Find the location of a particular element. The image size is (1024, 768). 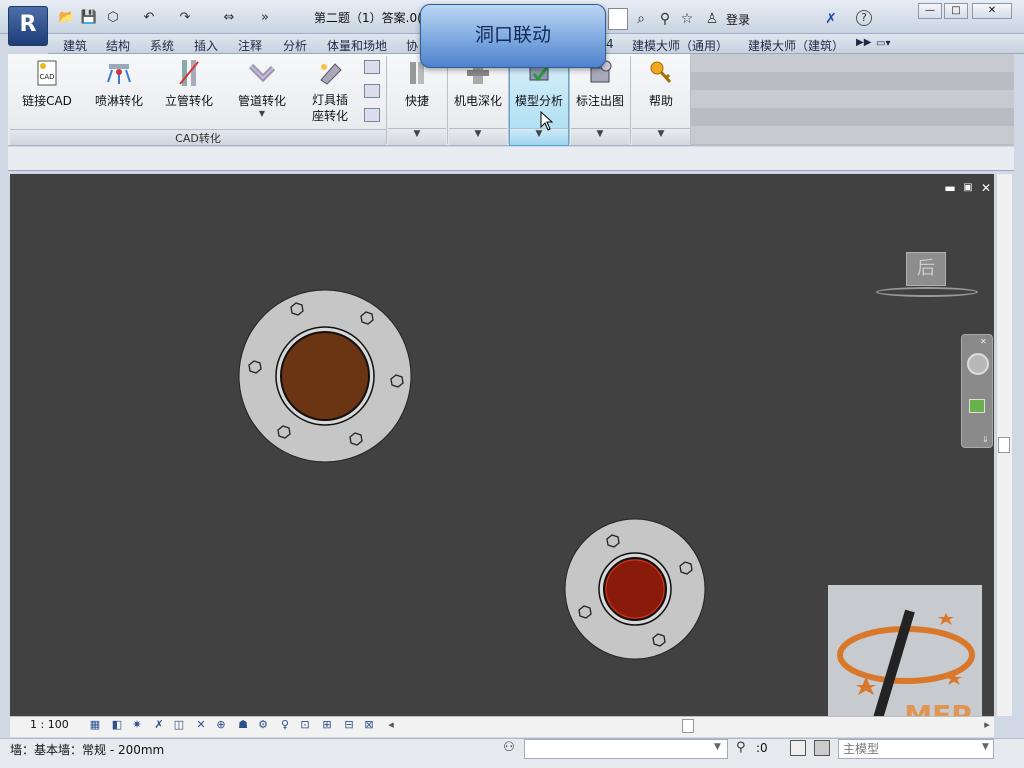

view-minimize-button: ▬ is located at coordinates (950, 188).